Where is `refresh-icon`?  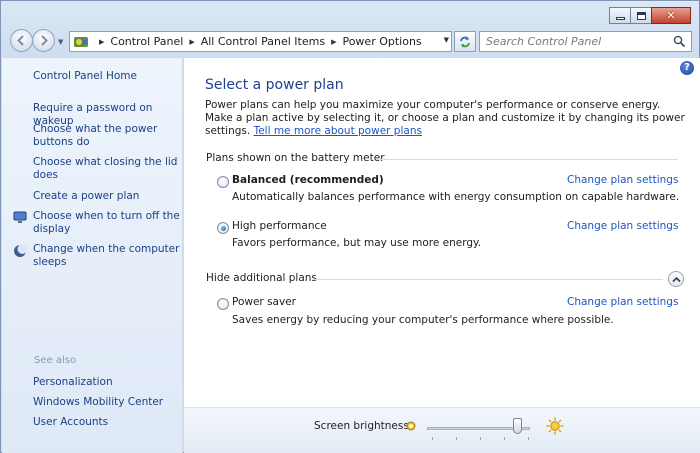
refresh-icon is located at coordinates (465, 41).